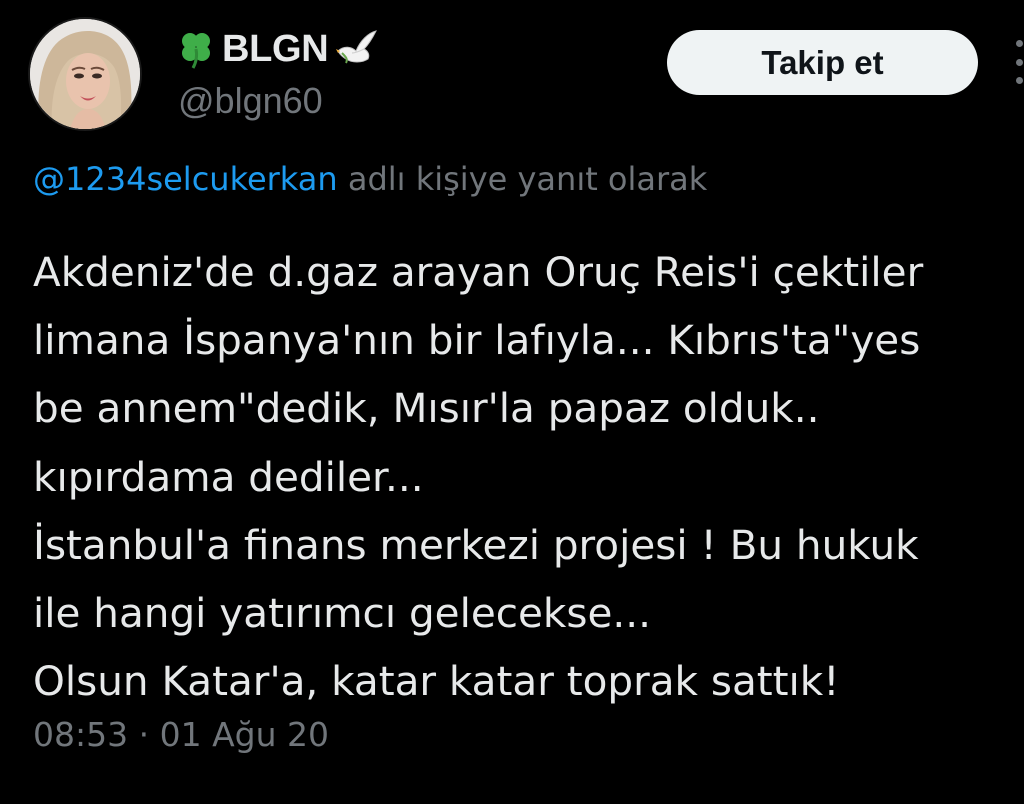  Describe the element at coordinates (356, 49) in the screenshot. I see `dove-icon` at that location.